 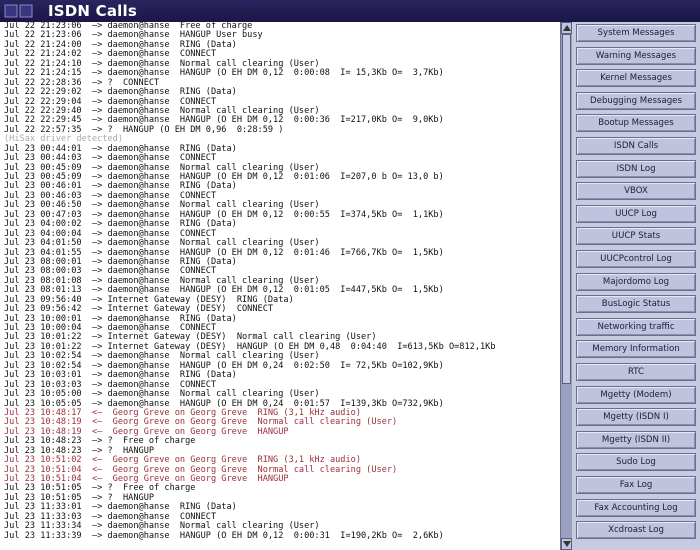 I want to click on warning-messages-button: Warning Messages, so click(x=636, y=55).